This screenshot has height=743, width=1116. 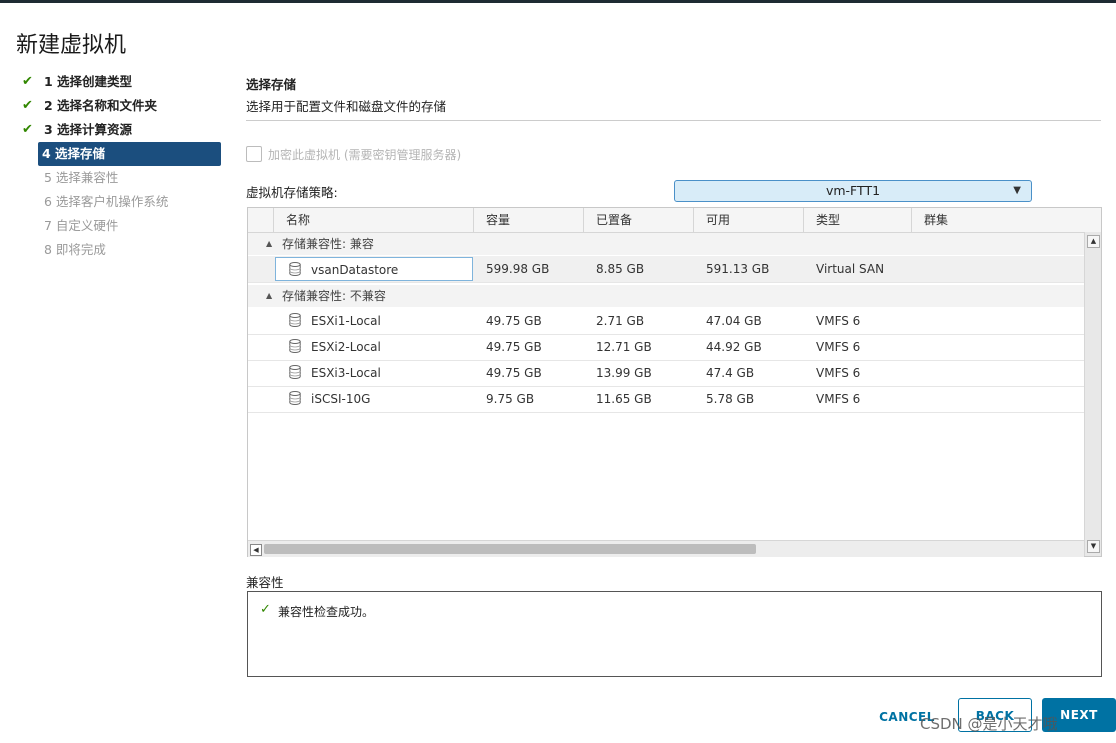 I want to click on group-label: 存储兼容性: 不兼容, so click(x=334, y=296).